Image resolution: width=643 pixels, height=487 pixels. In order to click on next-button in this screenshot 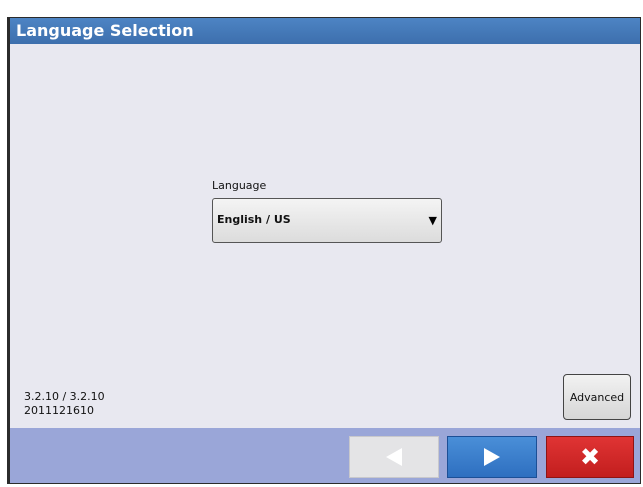, I will do `click(492, 457)`.